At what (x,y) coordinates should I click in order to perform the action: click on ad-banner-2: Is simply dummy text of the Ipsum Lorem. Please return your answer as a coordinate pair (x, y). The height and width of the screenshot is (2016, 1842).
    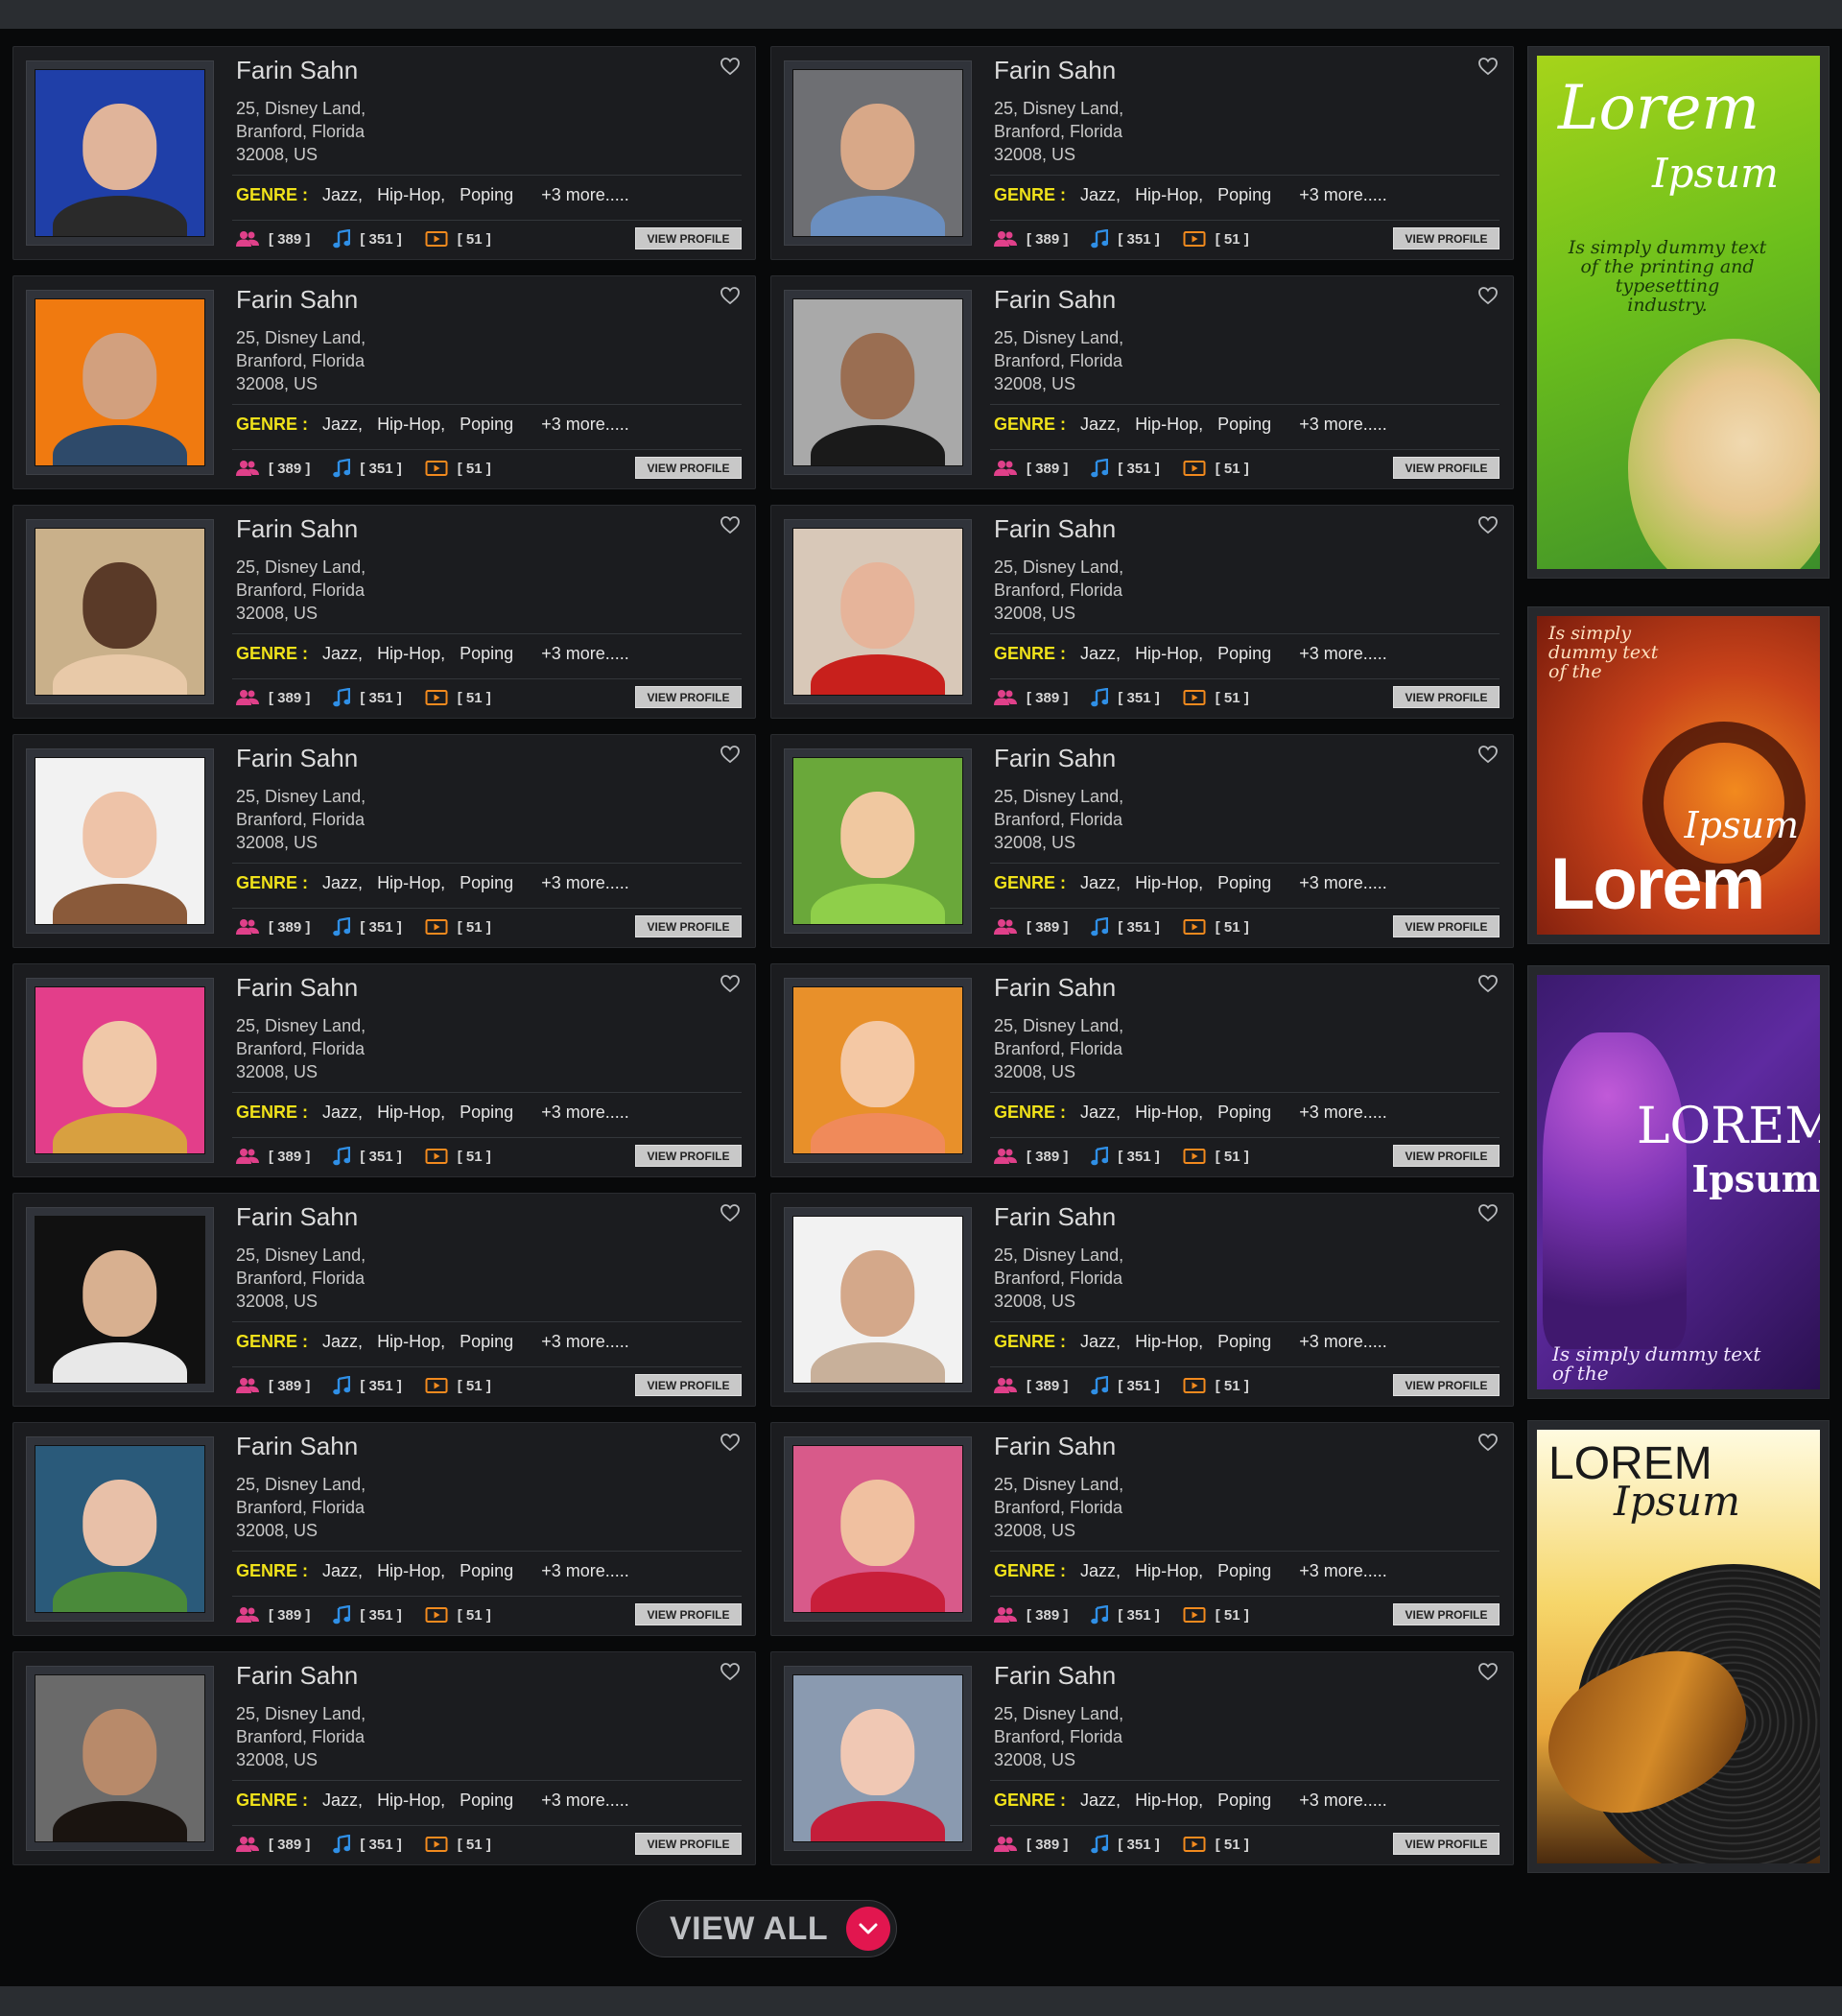
    Looking at the image, I should click on (1678, 775).